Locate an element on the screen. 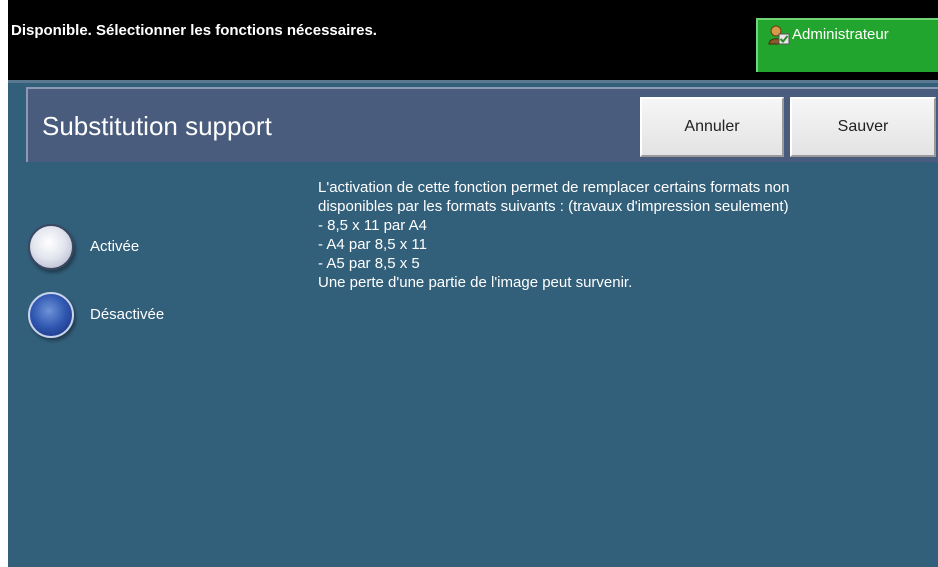  administrator-label: Administrateur is located at coordinates (840, 34).